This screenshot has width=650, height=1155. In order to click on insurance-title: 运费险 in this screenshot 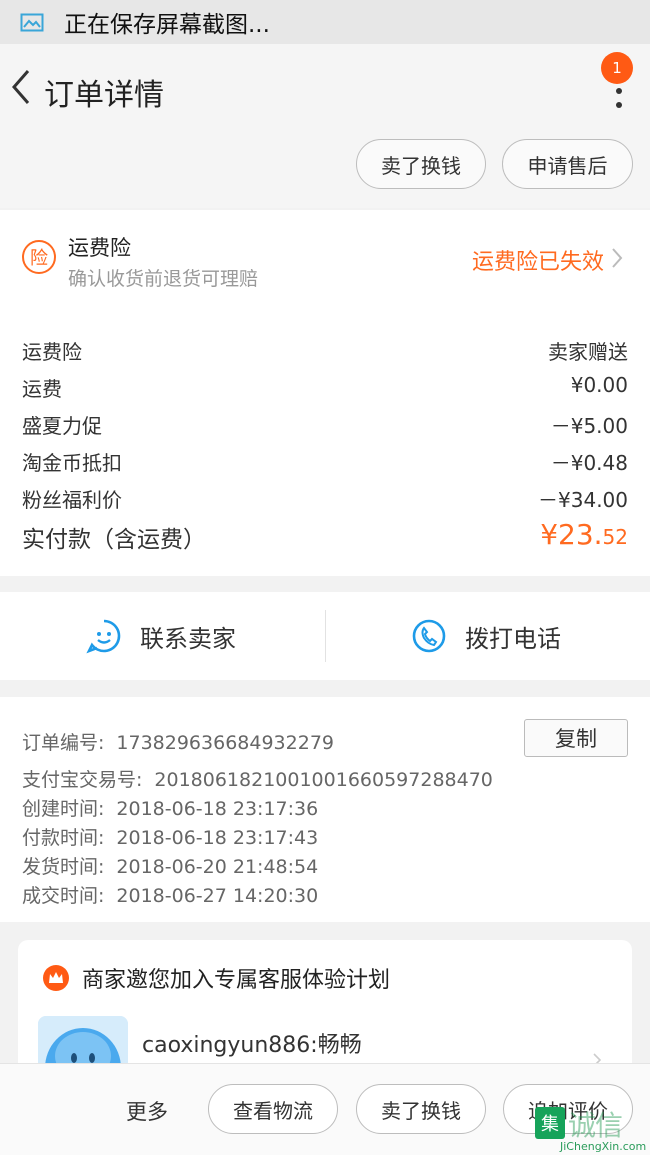, I will do `click(99, 248)`.